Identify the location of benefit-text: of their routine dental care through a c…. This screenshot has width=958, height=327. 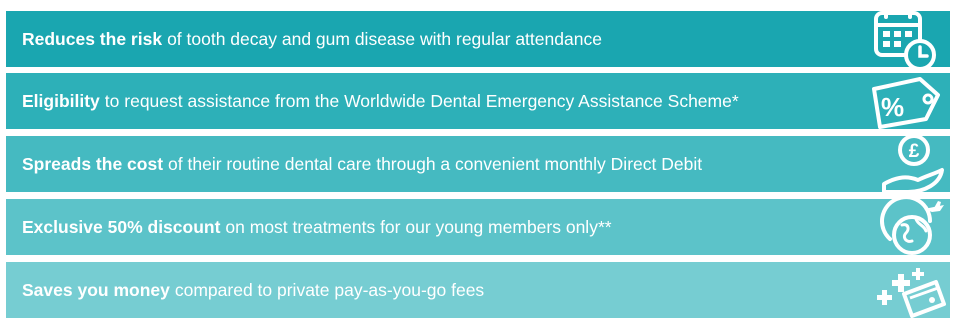
(435, 163).